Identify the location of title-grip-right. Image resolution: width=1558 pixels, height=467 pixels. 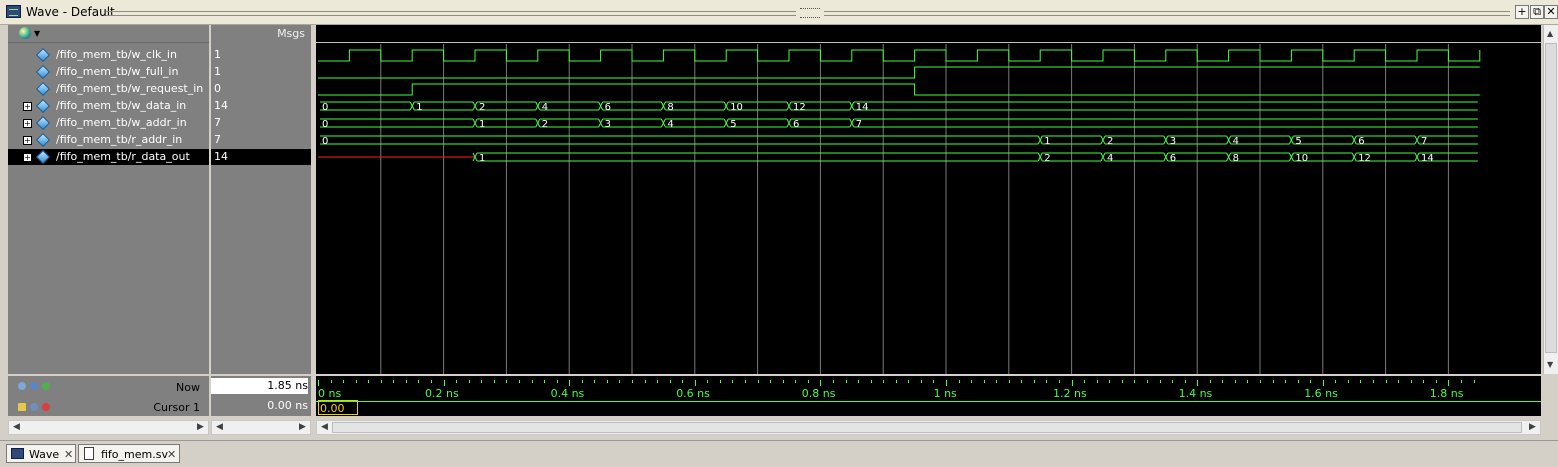
(1167, 13).